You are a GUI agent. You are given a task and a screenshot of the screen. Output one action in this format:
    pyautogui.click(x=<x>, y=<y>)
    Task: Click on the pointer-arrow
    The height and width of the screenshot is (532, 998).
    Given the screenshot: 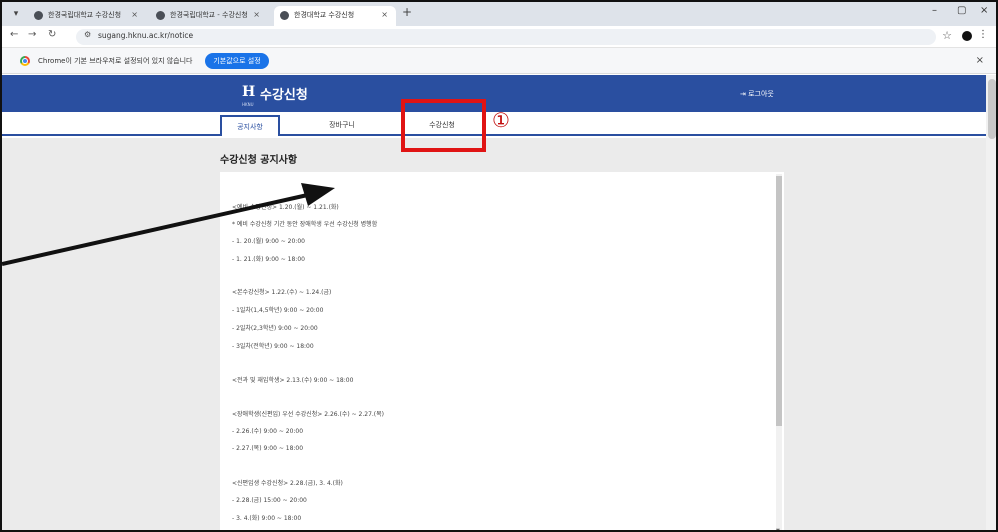 What is the action you would take?
    pyautogui.click(x=168, y=224)
    